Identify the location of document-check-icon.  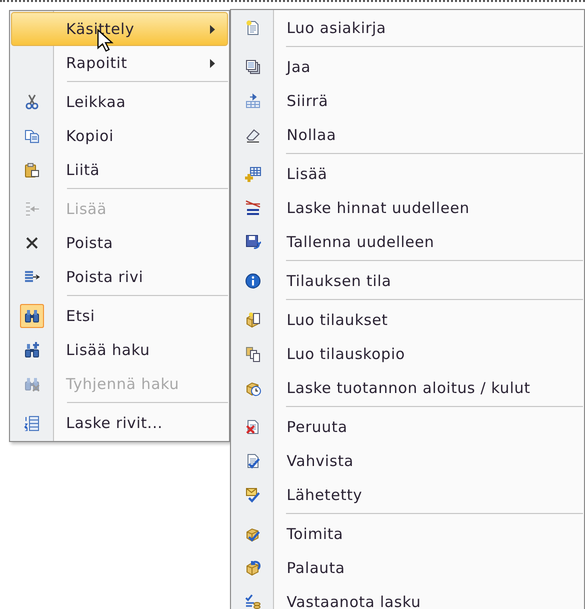
(252, 461).